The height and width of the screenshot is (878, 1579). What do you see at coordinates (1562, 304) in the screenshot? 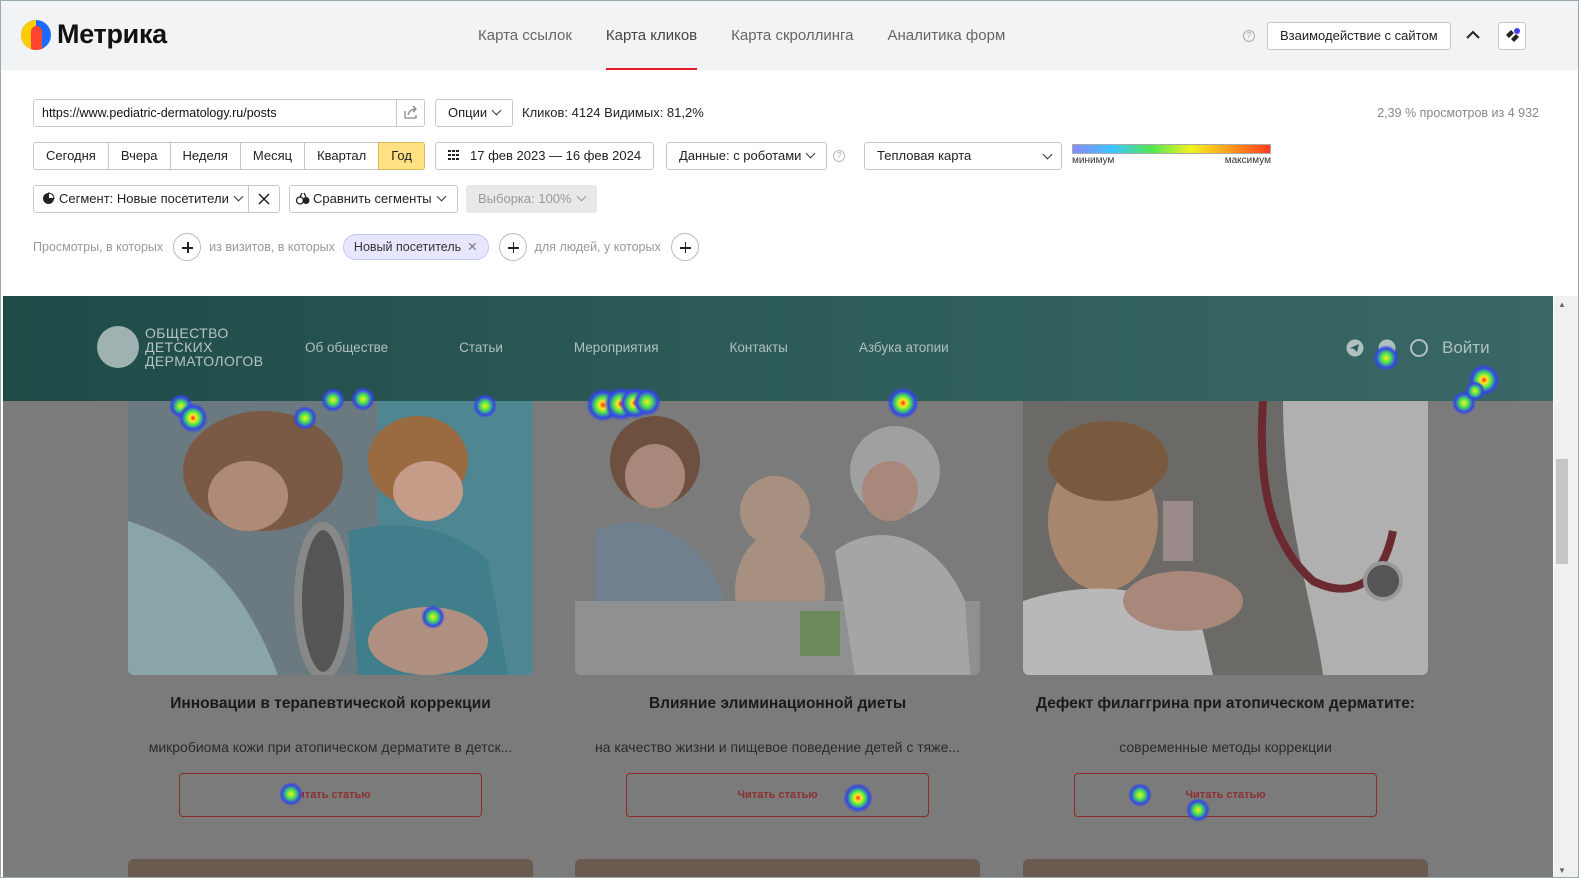
I see `scroll-up-icon: ▲` at bounding box center [1562, 304].